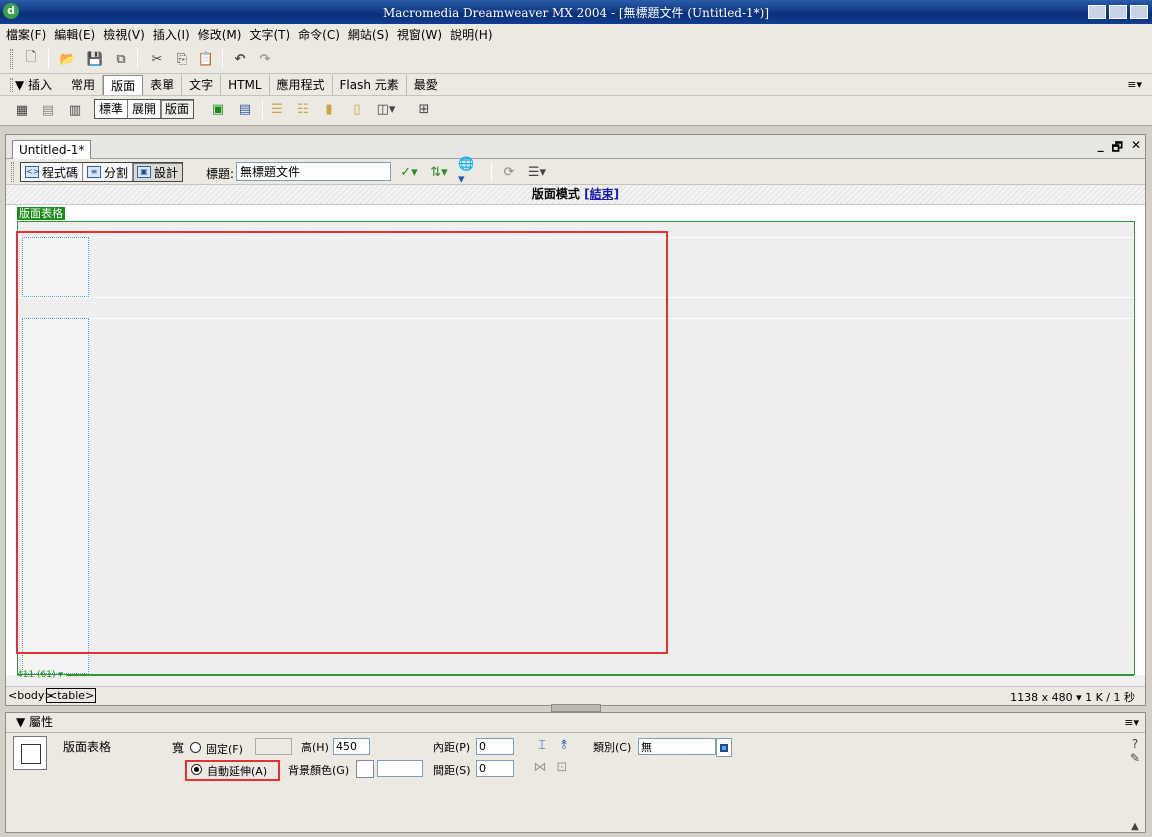 This screenshot has height=837, width=1152. What do you see at coordinates (1117, 148) in the screenshot?
I see `doc-restore-button: 🗗` at bounding box center [1117, 148].